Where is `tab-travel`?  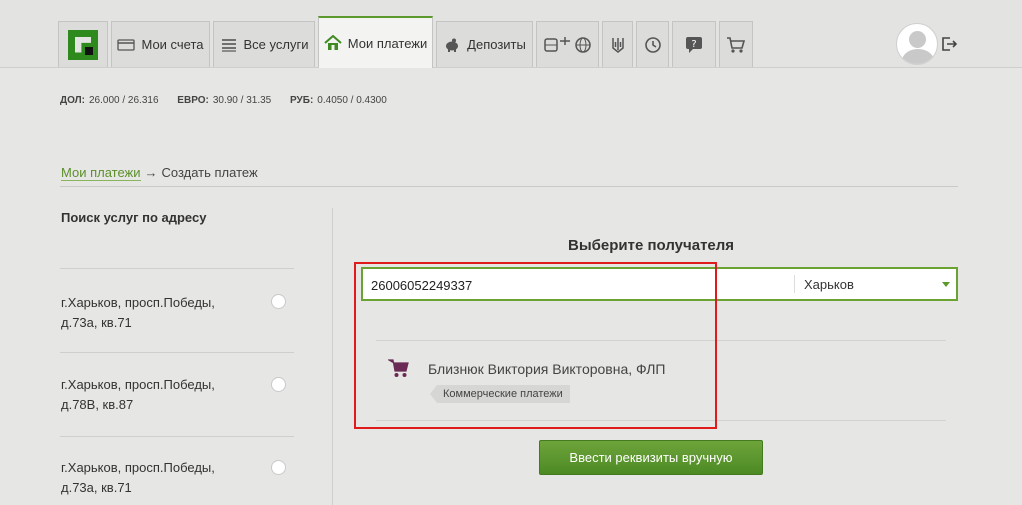 tab-travel is located at coordinates (567, 44).